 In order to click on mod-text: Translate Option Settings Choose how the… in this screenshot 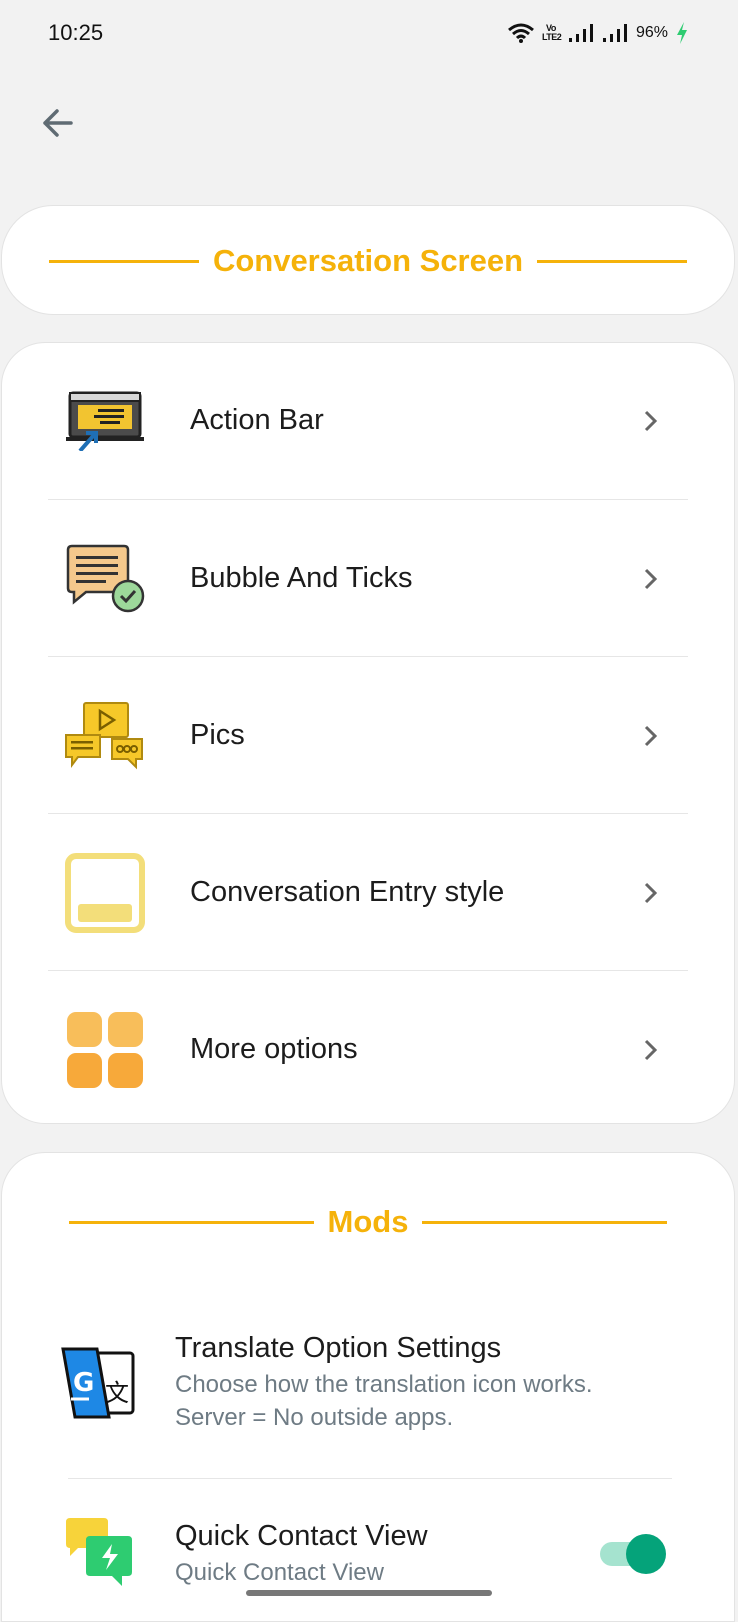, I will do `click(390, 1382)`.